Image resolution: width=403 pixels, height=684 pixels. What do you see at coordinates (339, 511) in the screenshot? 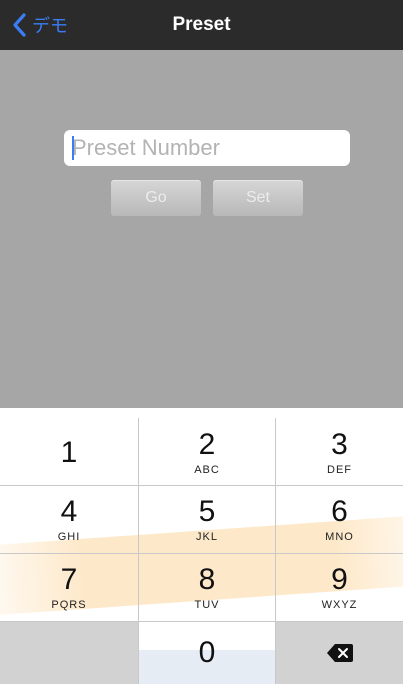
I see `key-digit: 6` at bounding box center [339, 511].